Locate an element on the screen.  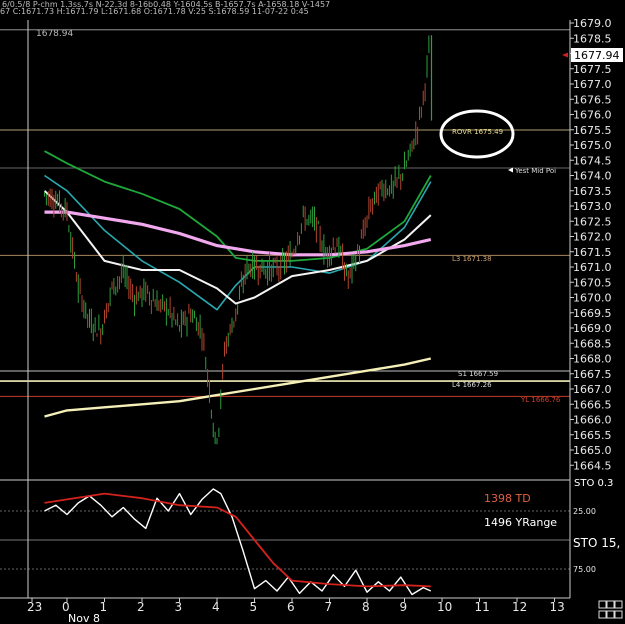
y-tick-label: 1674.5 is located at coordinates (592, 160).